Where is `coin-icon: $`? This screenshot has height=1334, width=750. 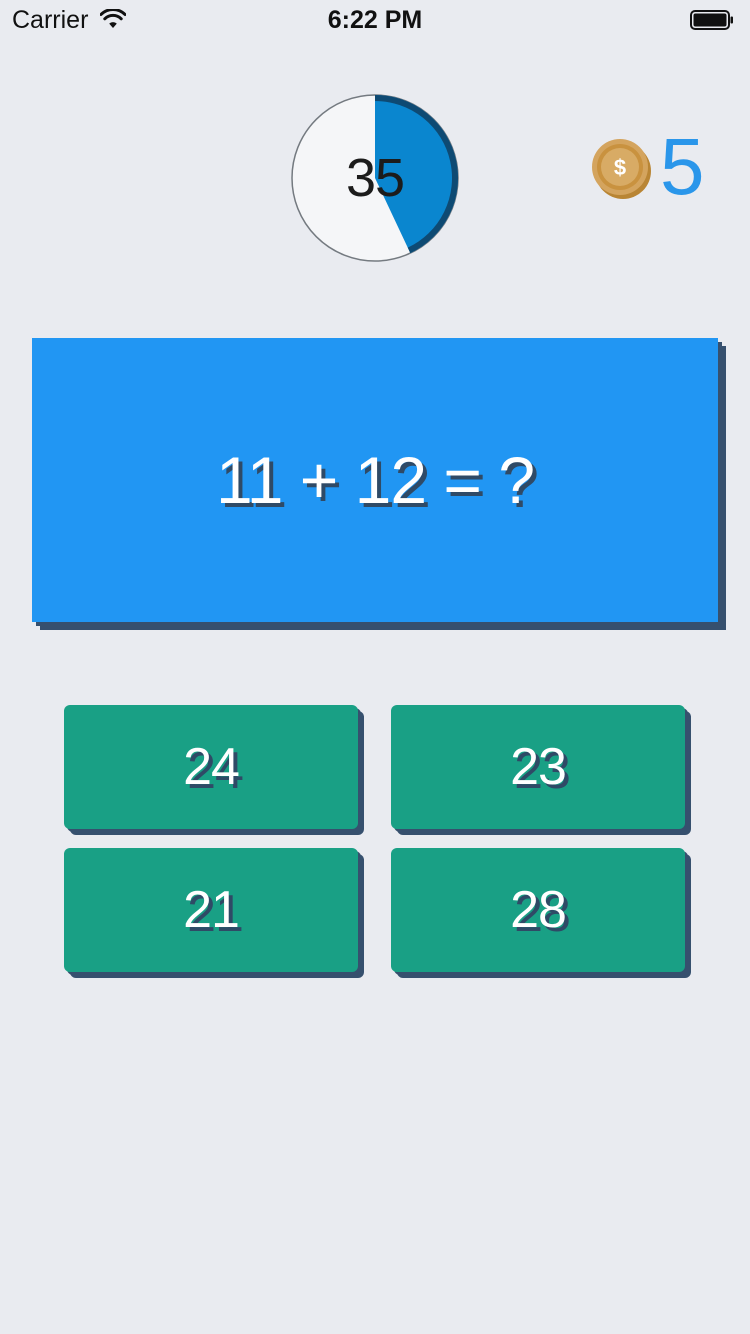
coin-icon: $ is located at coordinates (621, 169).